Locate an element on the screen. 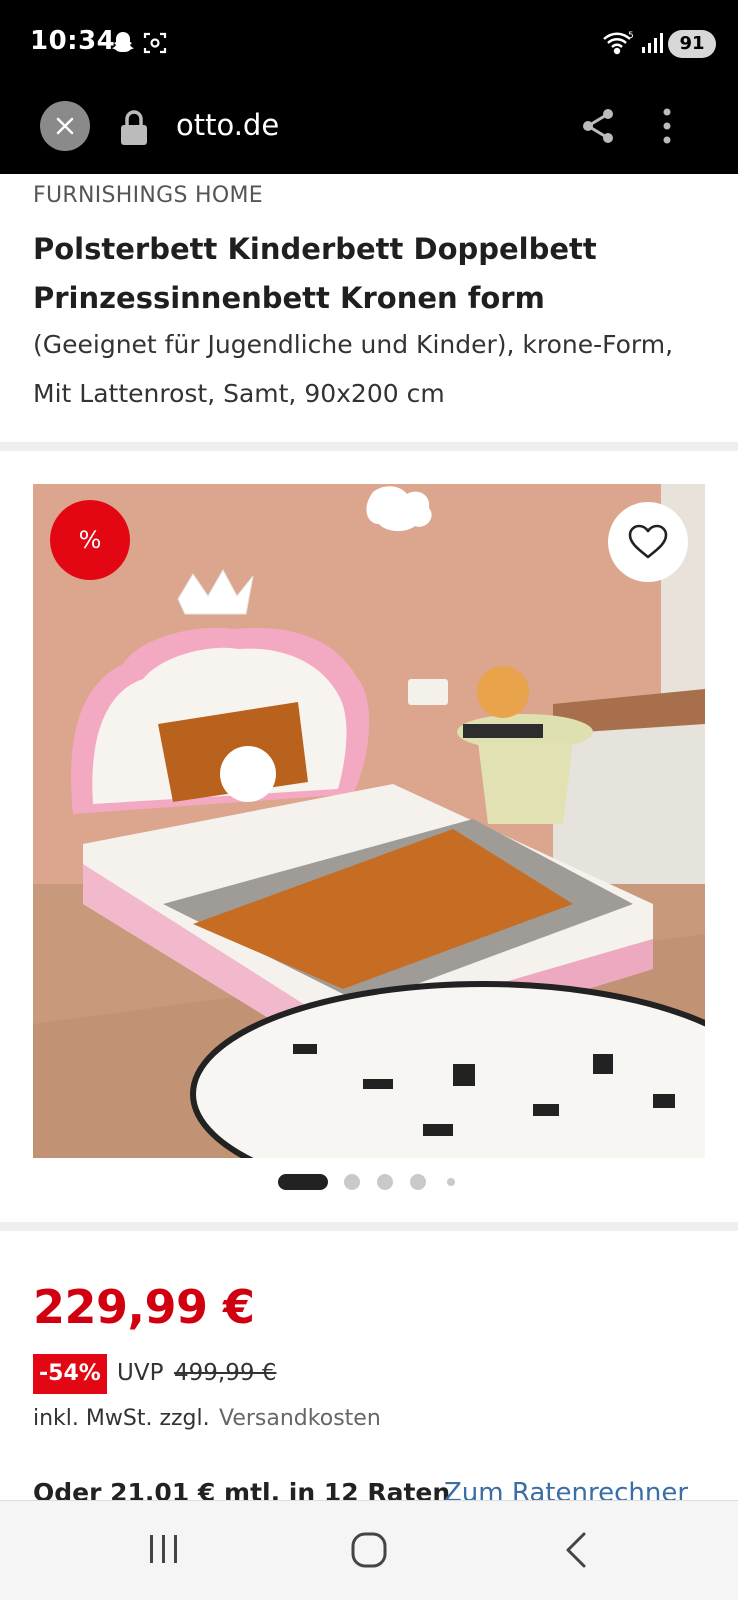  gallery-pagination is located at coordinates (378, 1182).